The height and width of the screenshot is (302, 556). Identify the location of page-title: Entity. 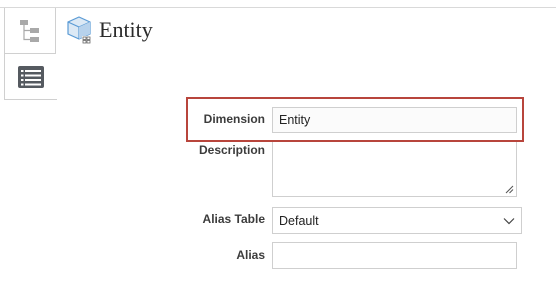
(126, 29).